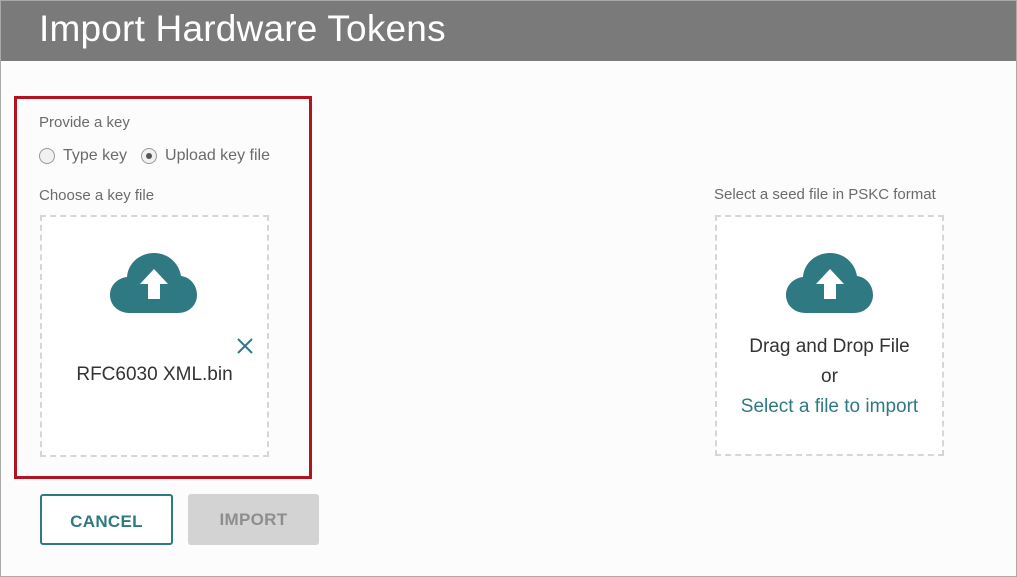  I want to click on radio-upload-key-file-label: Upload key file, so click(217, 155).